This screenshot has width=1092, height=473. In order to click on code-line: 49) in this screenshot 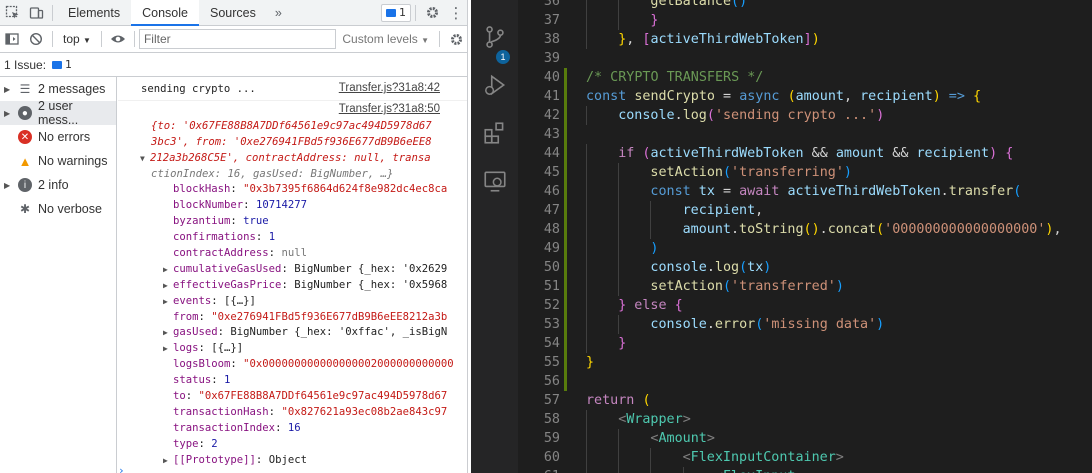, I will do `click(805, 248)`.